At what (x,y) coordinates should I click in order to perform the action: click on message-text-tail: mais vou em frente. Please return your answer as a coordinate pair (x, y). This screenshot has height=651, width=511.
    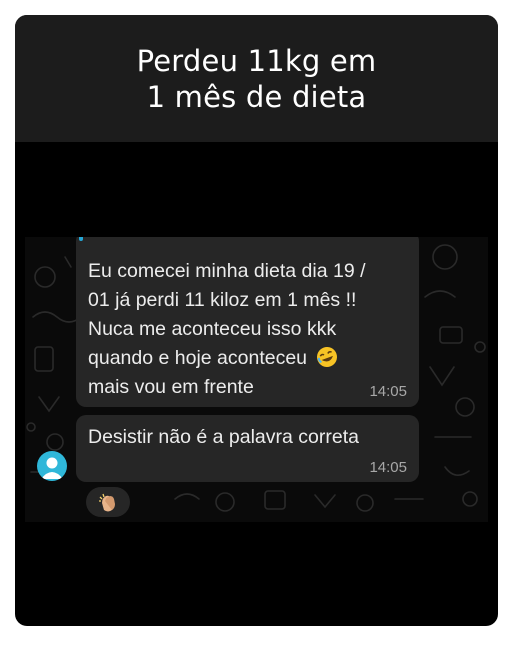
    Looking at the image, I should click on (171, 387).